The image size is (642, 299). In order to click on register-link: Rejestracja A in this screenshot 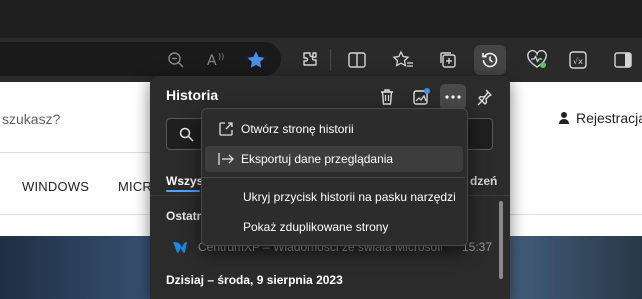, I will do `click(600, 118)`.